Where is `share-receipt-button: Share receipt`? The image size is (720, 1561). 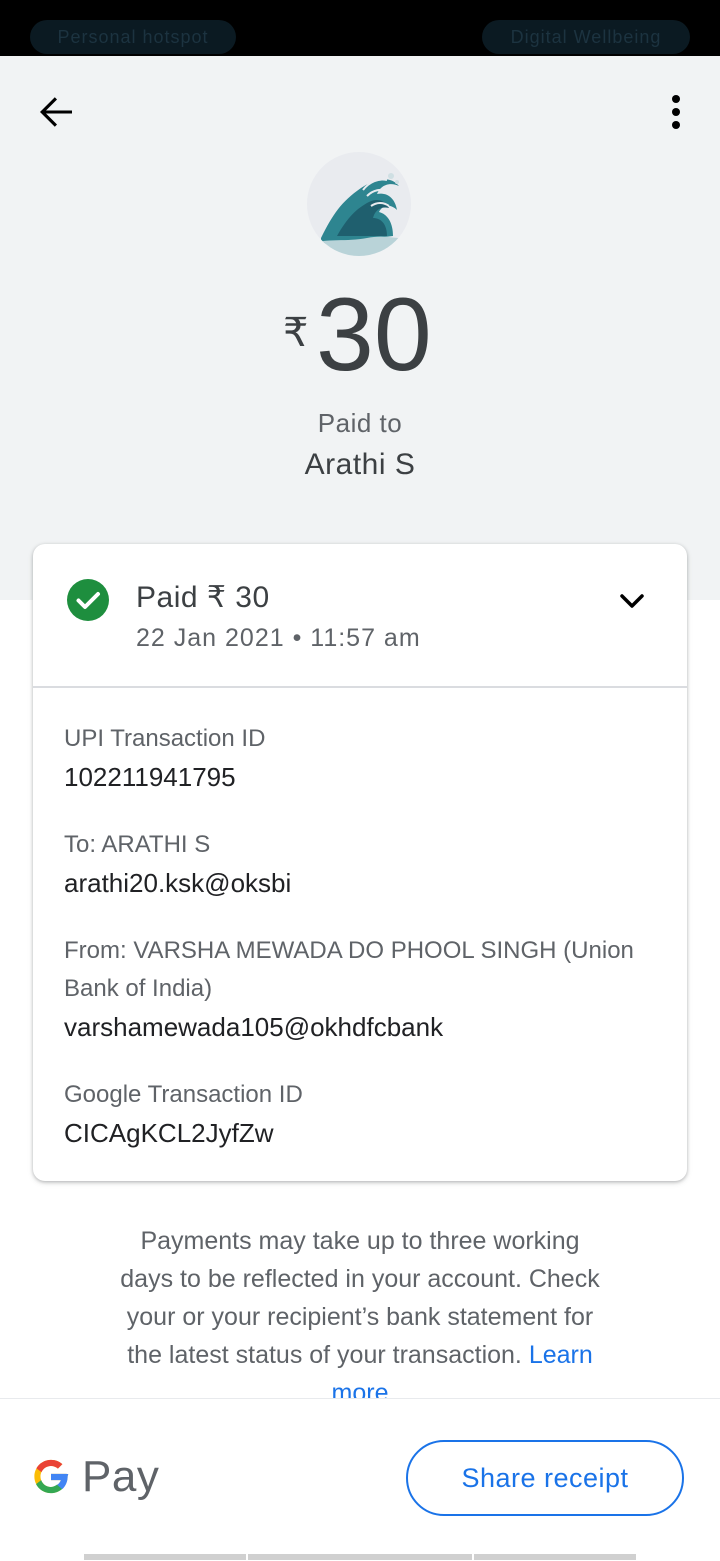
share-receipt-button: Share receipt is located at coordinates (545, 1478).